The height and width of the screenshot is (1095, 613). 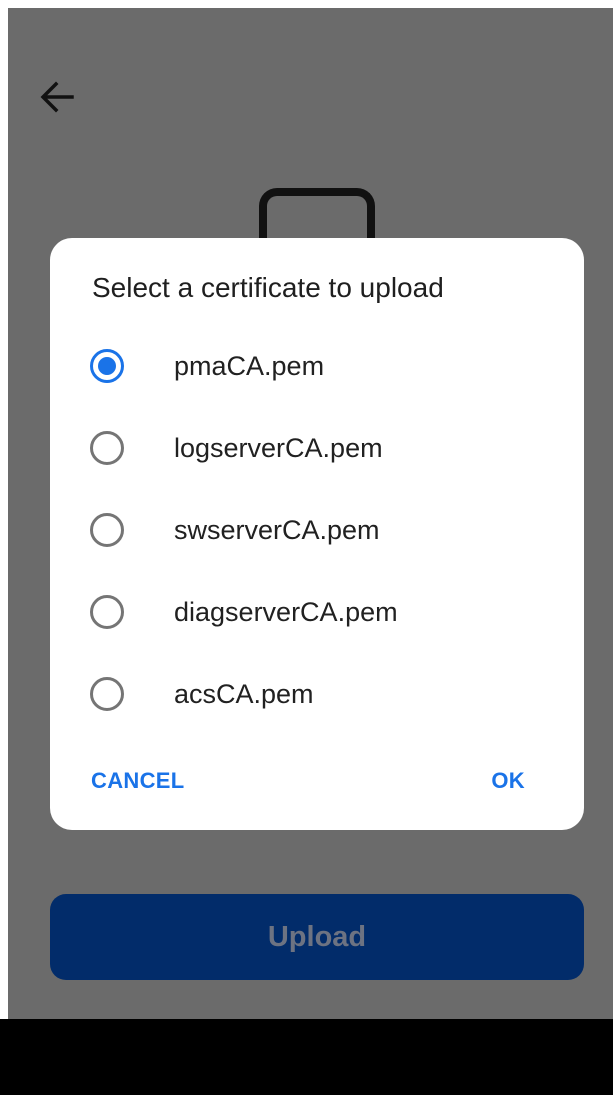 I want to click on navigation-bar, so click(x=306, y=1057).